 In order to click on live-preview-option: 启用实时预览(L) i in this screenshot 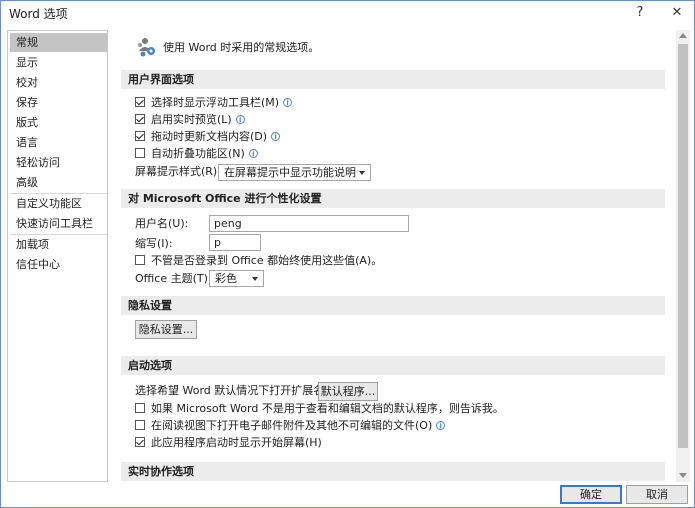, I will do `click(190, 120)`.